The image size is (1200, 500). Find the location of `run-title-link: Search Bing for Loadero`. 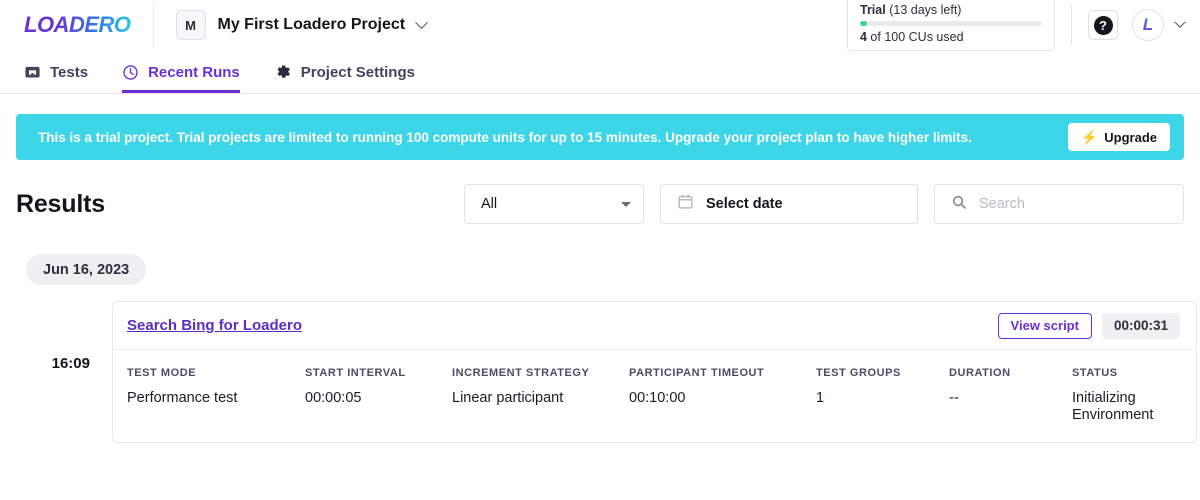

run-title-link: Search Bing for Loadero is located at coordinates (214, 325).